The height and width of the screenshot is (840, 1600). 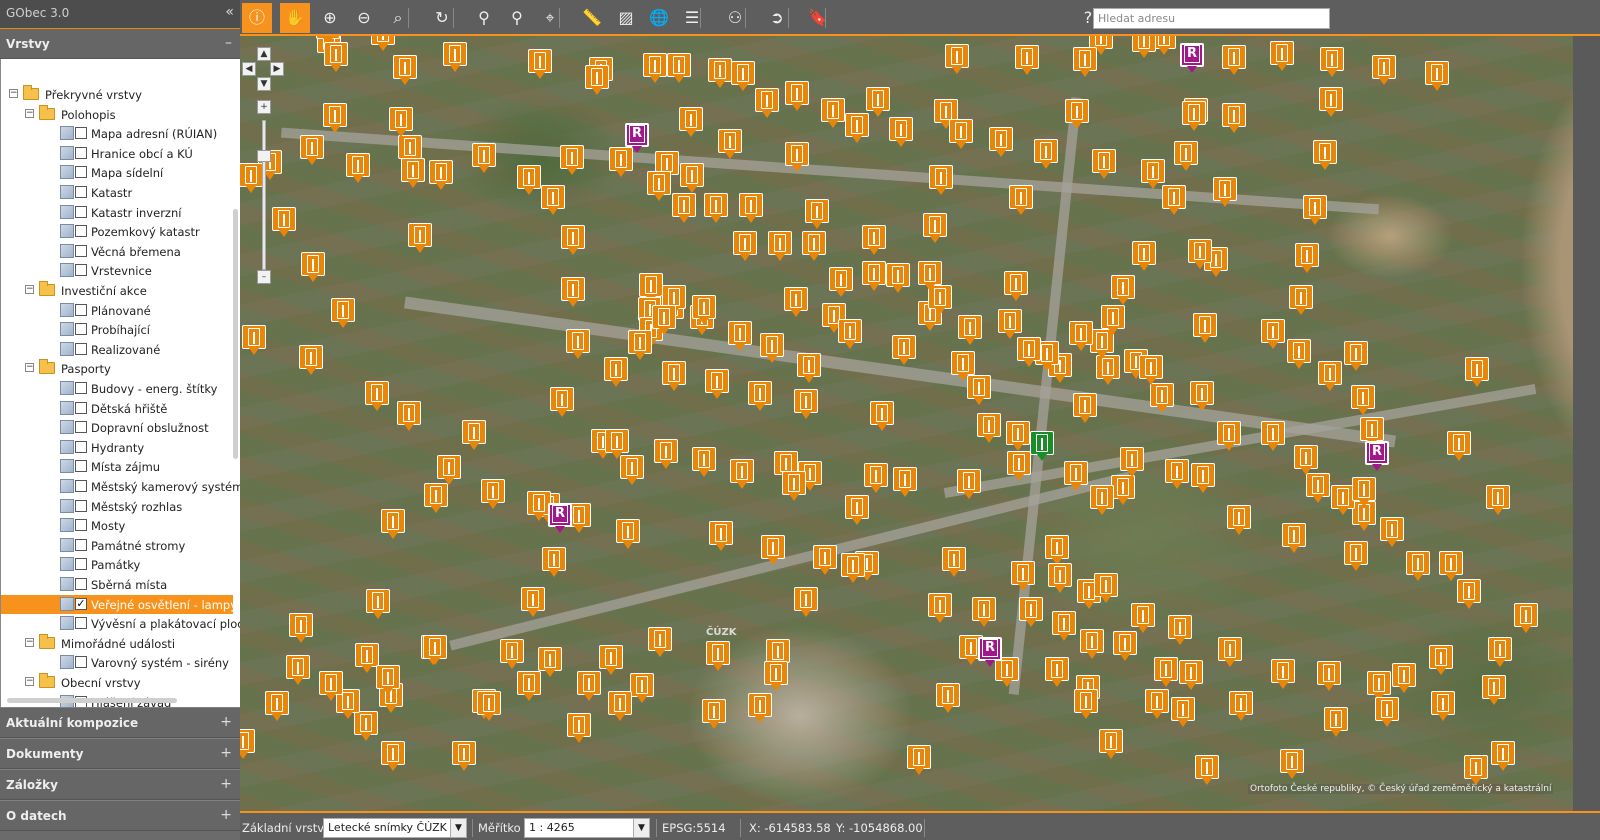 What do you see at coordinates (120, 486) in the screenshot?
I see `layer-item: Městský kamerový systém` at bounding box center [120, 486].